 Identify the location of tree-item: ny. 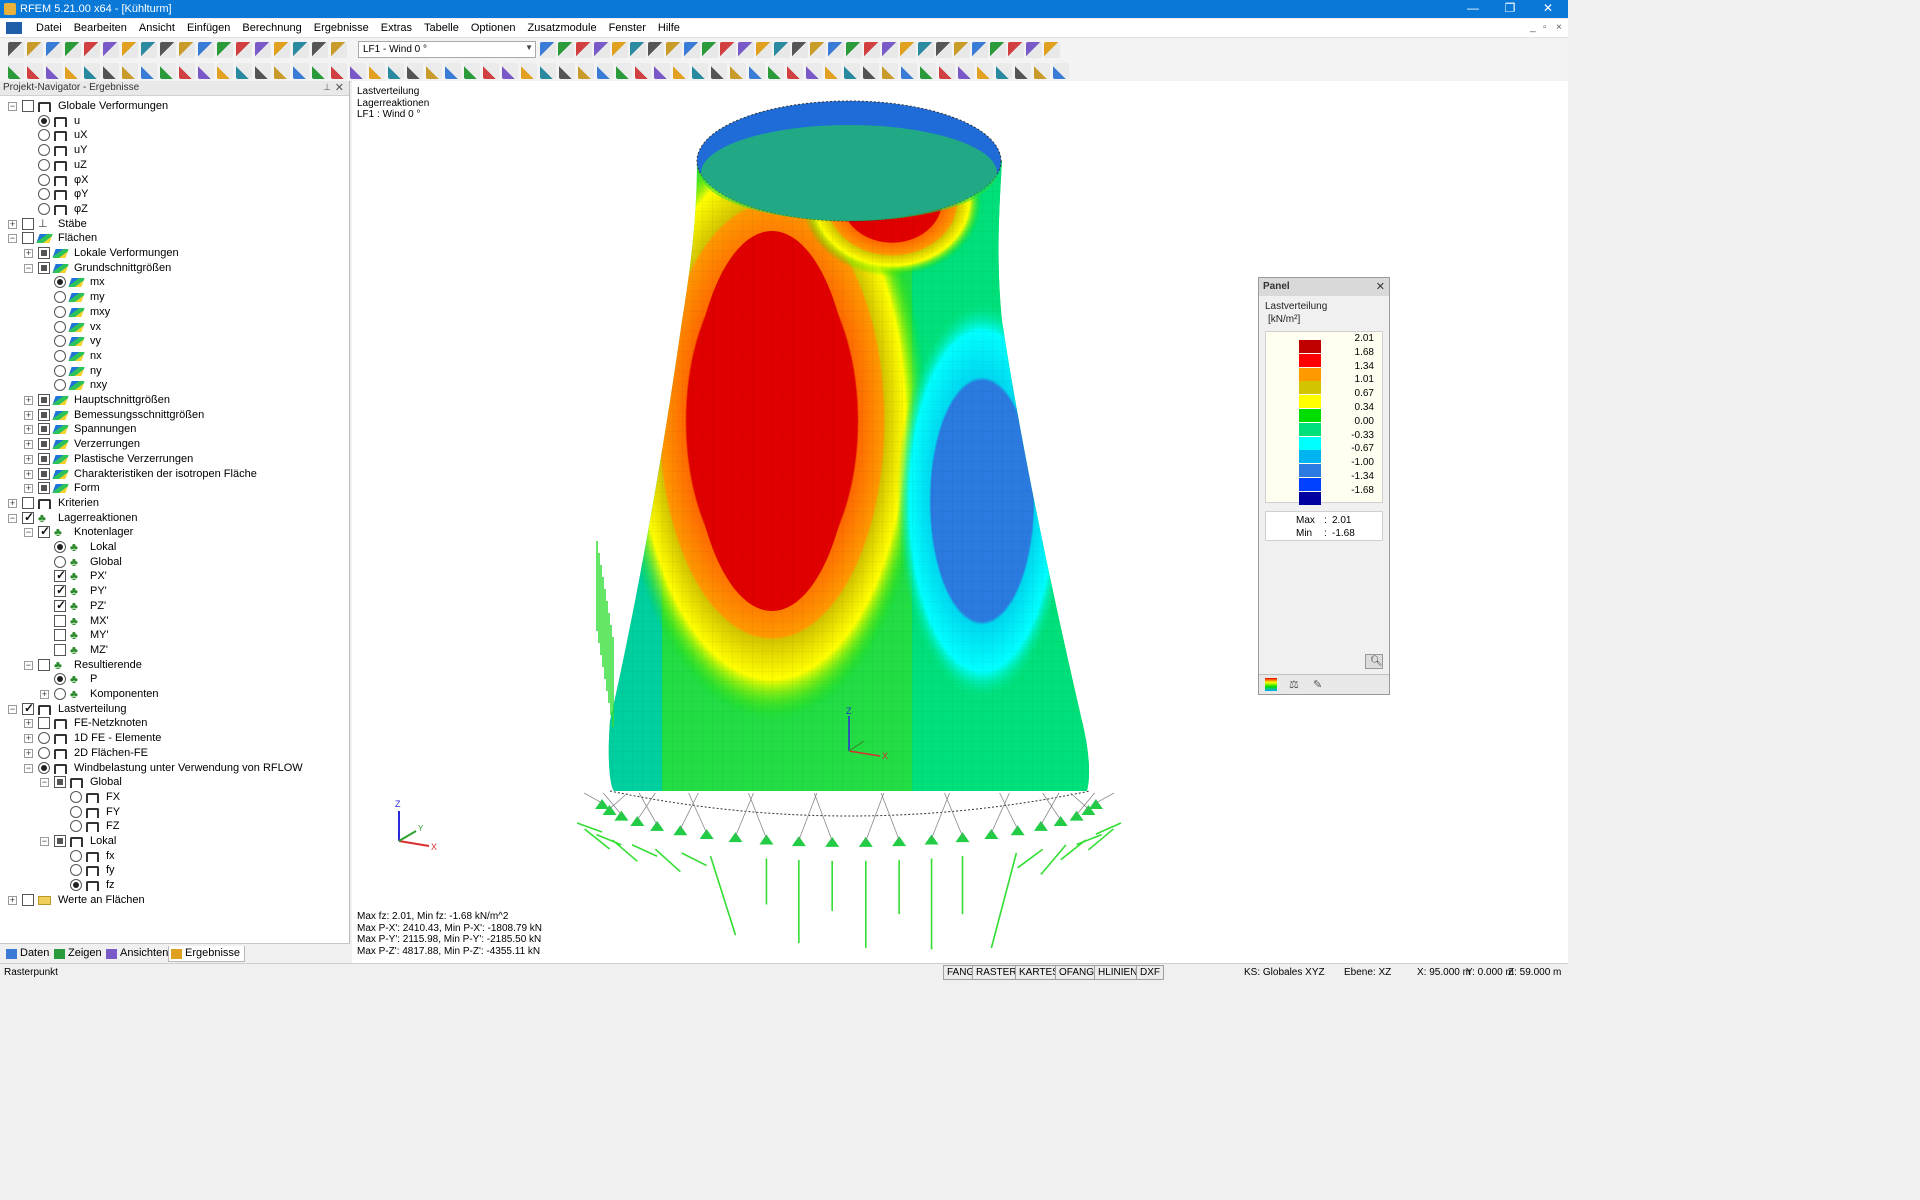
(174, 371).